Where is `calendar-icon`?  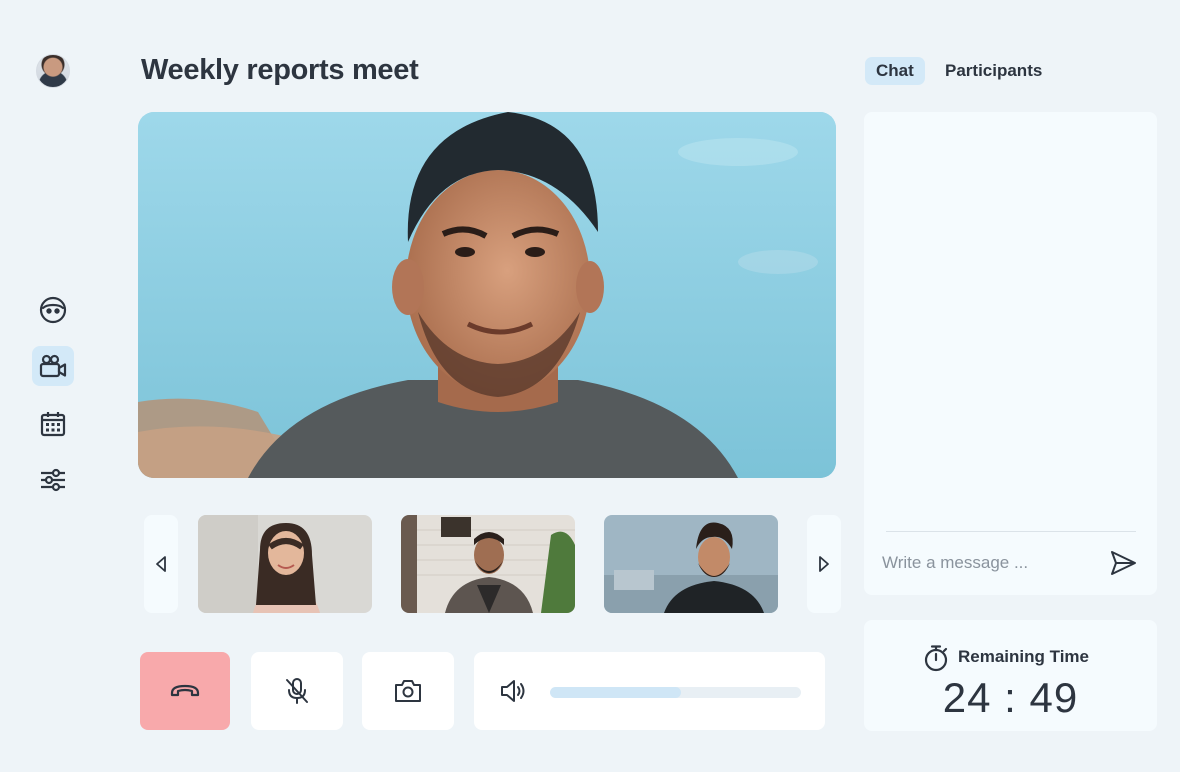 calendar-icon is located at coordinates (53, 424).